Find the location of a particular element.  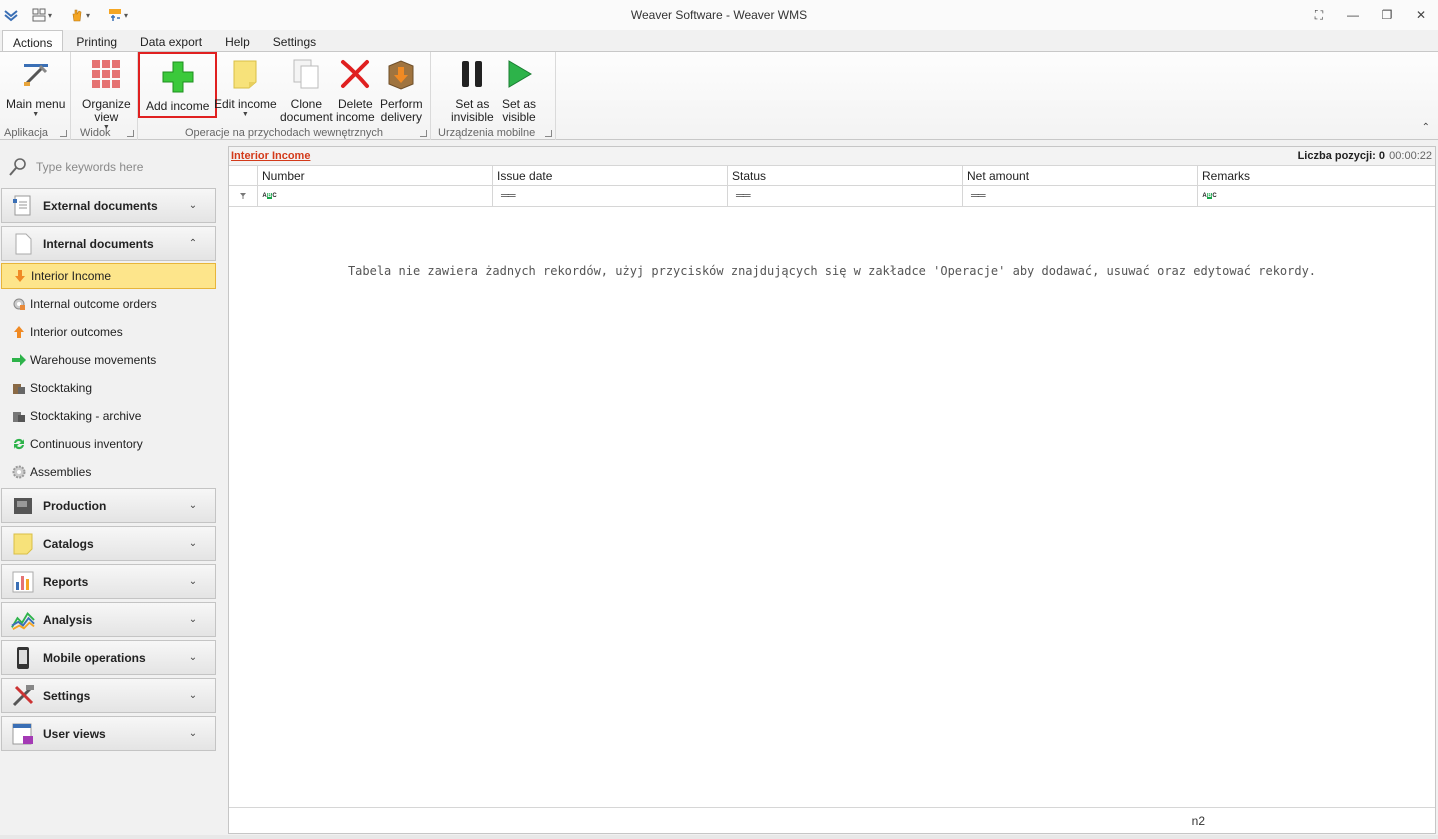

plus-icon is located at coordinates (178, 77).